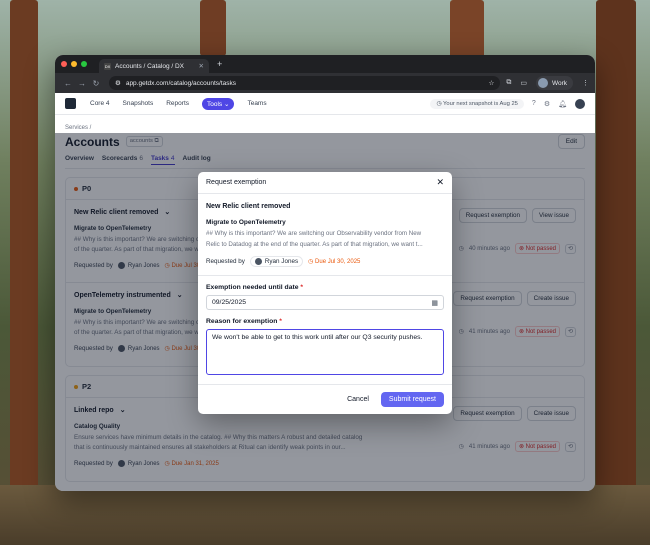  Describe the element at coordinates (542, 83) in the screenshot. I see `profile-avatar` at that location.